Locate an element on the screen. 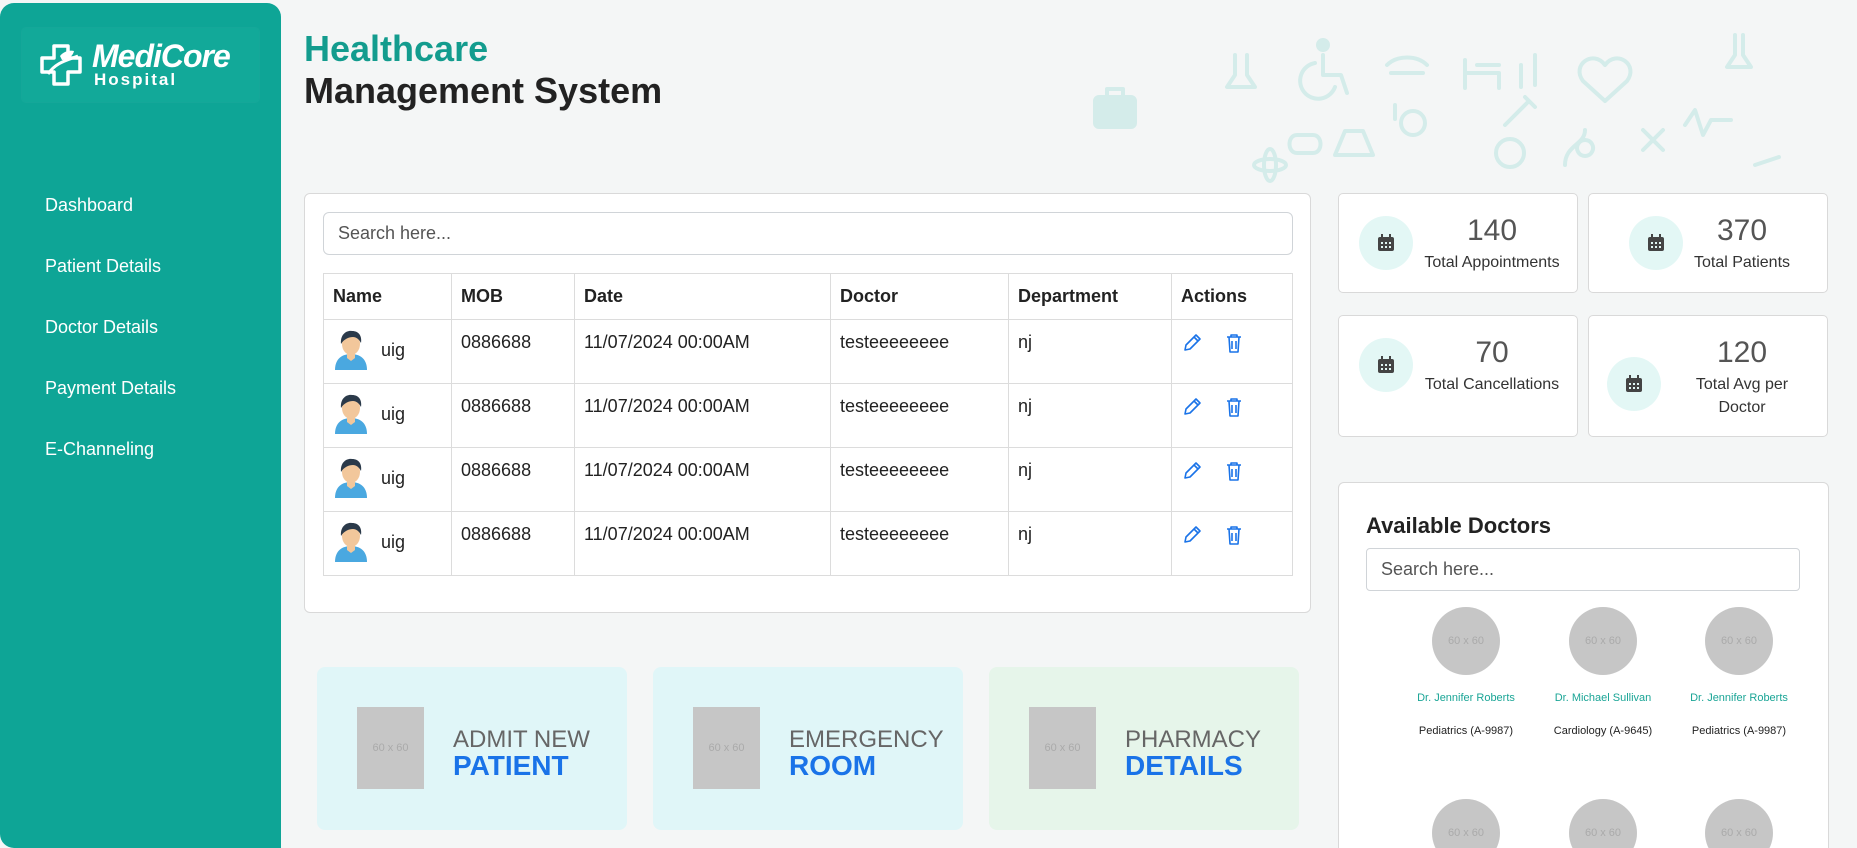 This screenshot has width=1857, height=848. doctor-department: Pediatrics (A-9987) is located at coordinates (1466, 731).